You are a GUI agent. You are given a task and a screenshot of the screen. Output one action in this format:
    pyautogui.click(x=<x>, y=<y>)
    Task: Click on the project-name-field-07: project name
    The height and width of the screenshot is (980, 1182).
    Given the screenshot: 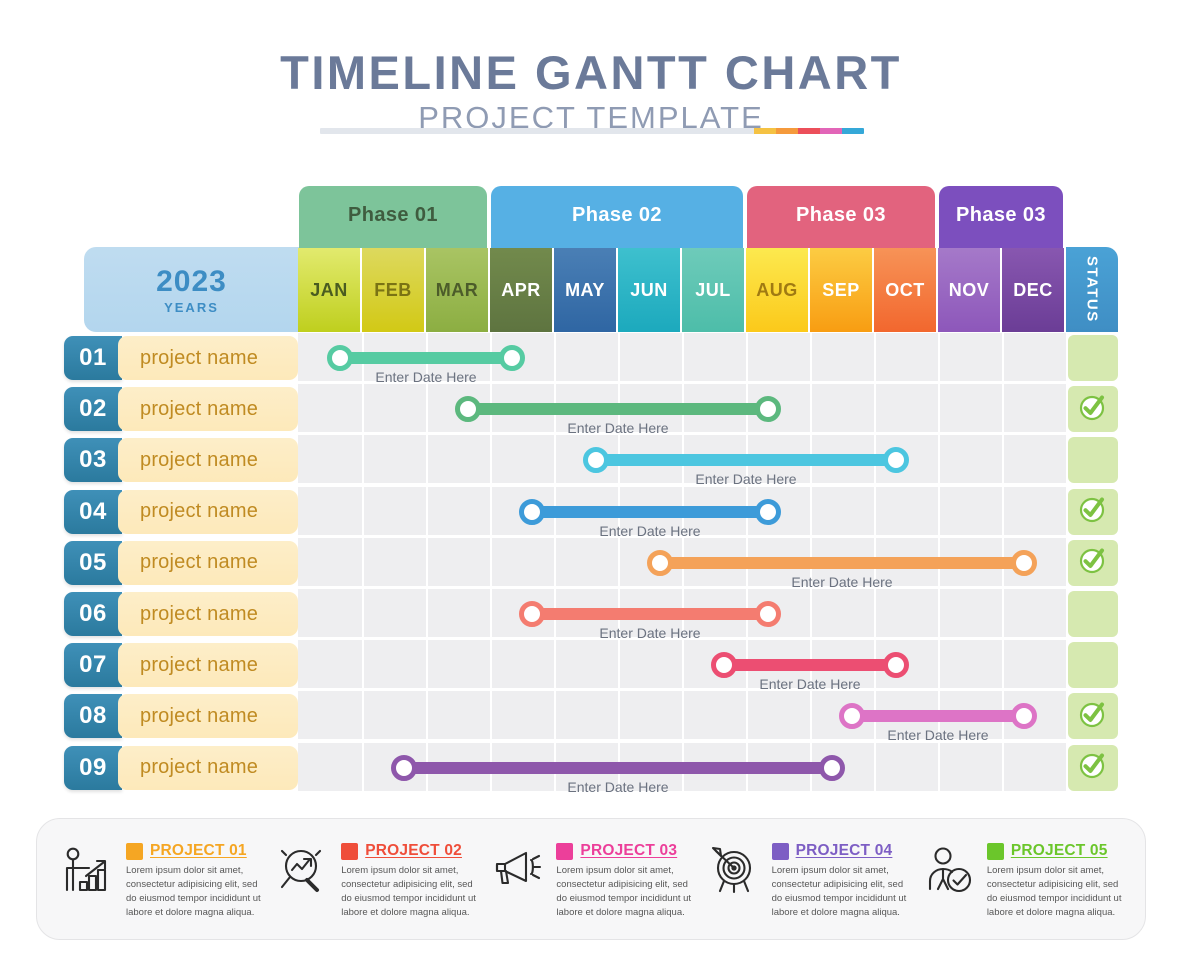 What is the action you would take?
    pyautogui.click(x=208, y=665)
    